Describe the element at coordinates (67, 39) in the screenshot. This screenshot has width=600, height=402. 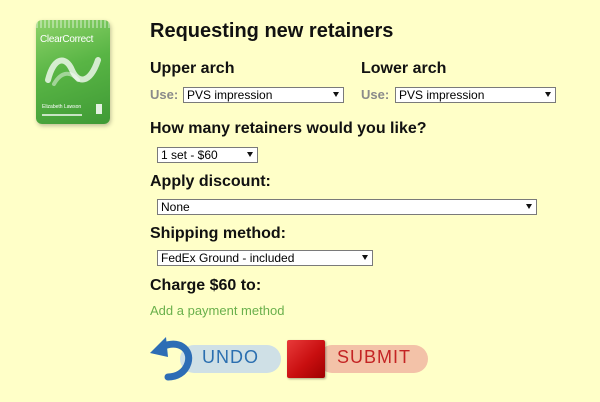
I see `product-brand-label: ClearCorrect` at that location.